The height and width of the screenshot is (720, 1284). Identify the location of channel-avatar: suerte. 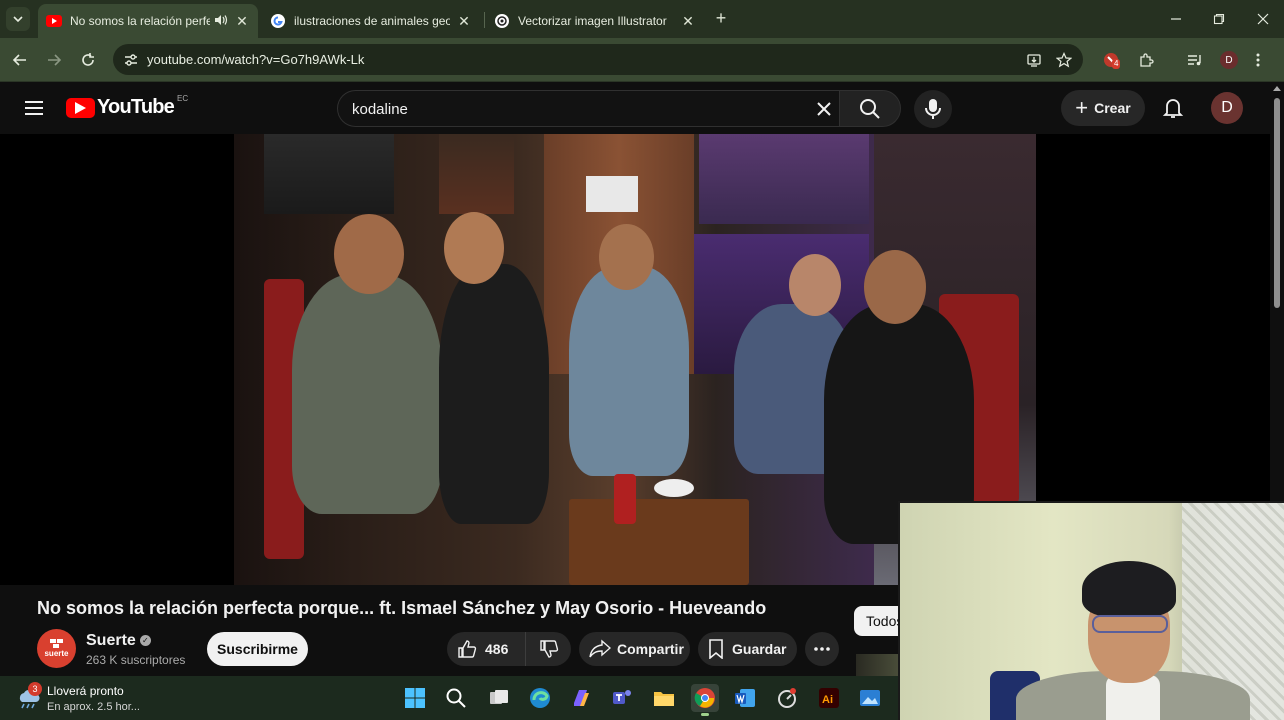
(56, 648).